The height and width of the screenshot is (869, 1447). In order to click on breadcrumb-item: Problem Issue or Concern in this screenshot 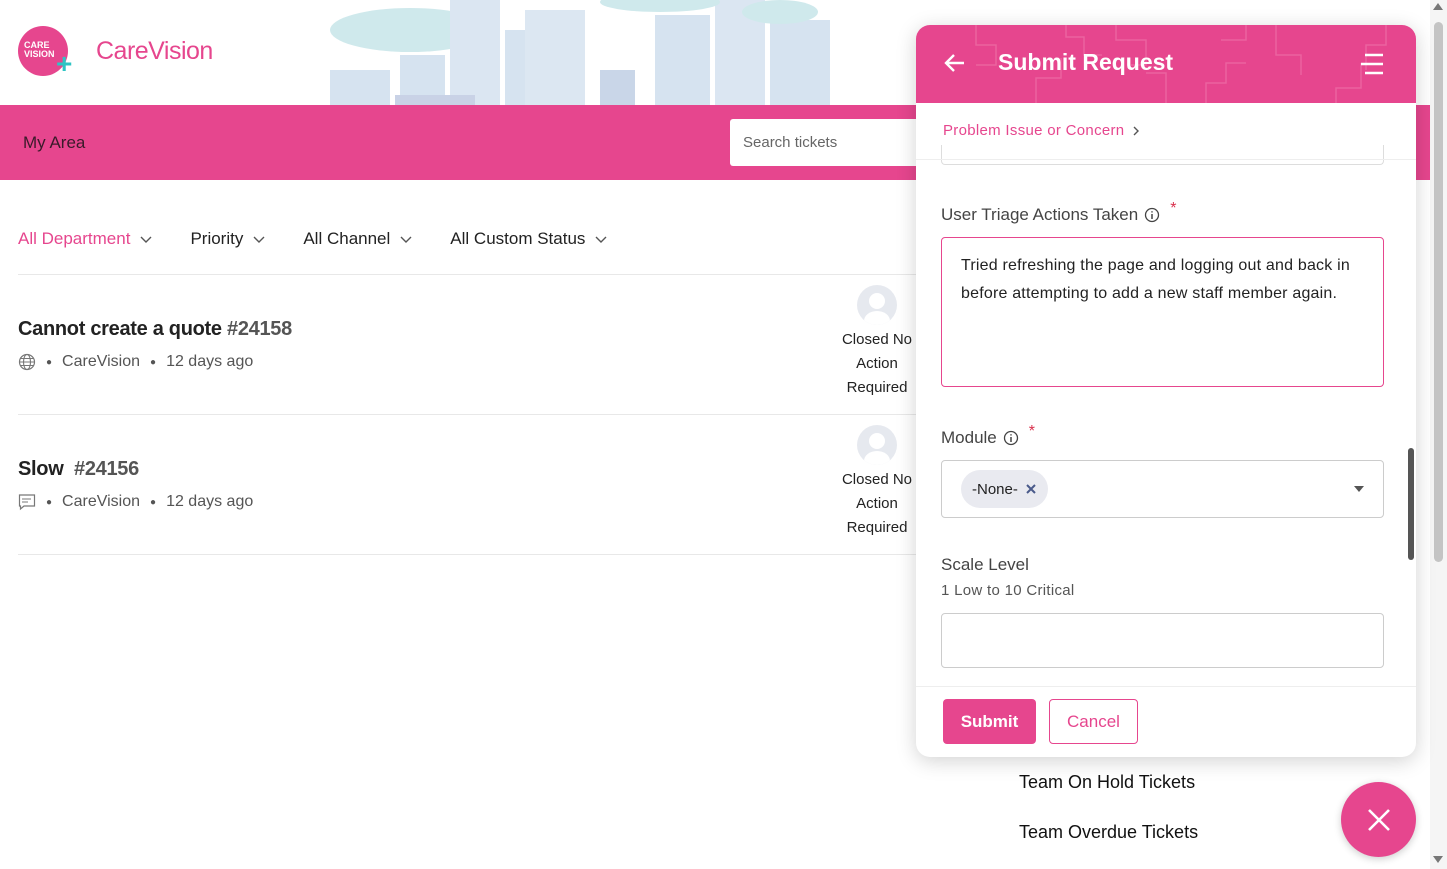, I will do `click(1034, 130)`.